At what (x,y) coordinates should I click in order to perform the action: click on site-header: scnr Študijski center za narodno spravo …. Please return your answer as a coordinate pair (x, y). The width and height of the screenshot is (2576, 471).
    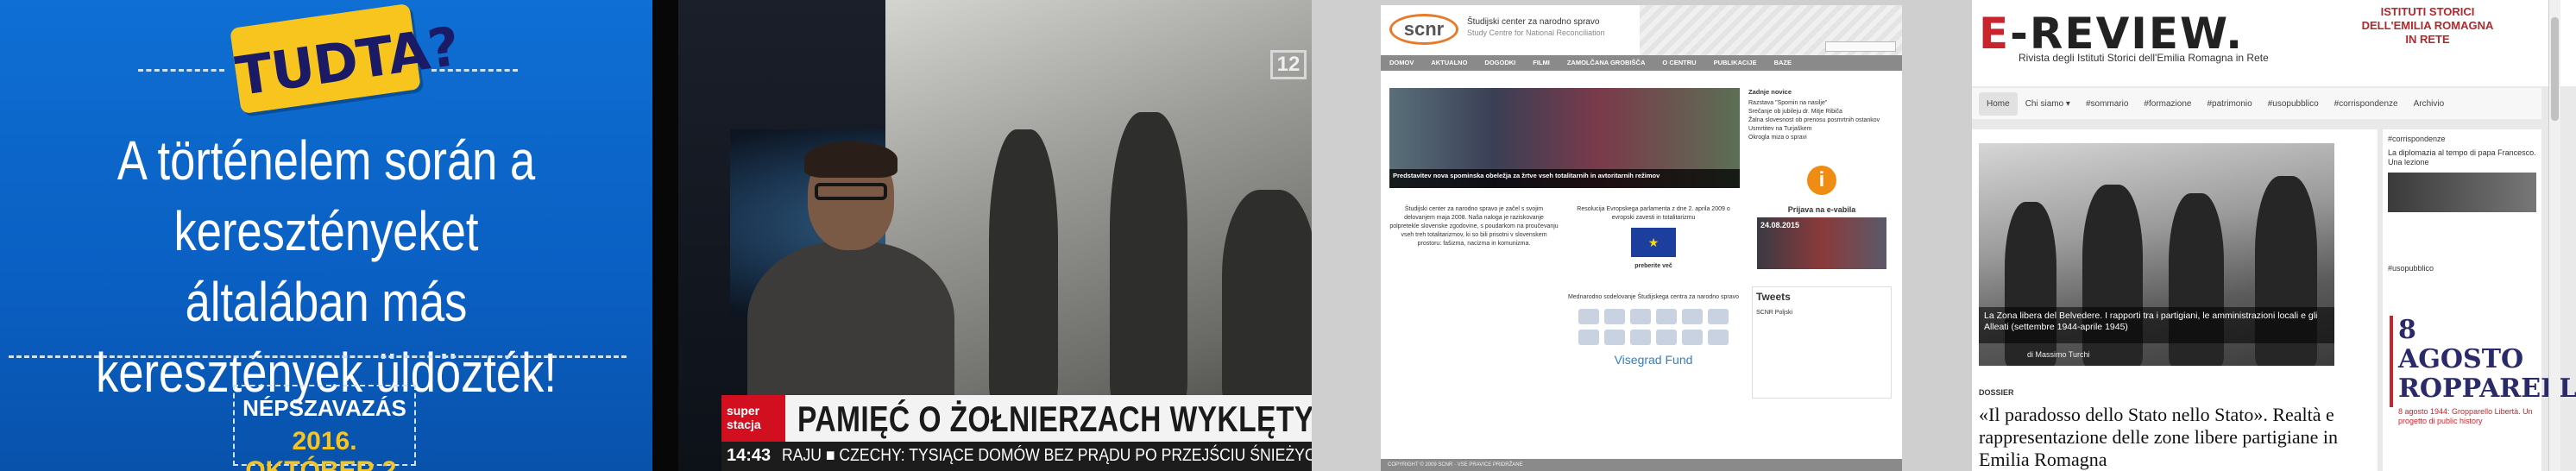
    Looking at the image, I should click on (1642, 30).